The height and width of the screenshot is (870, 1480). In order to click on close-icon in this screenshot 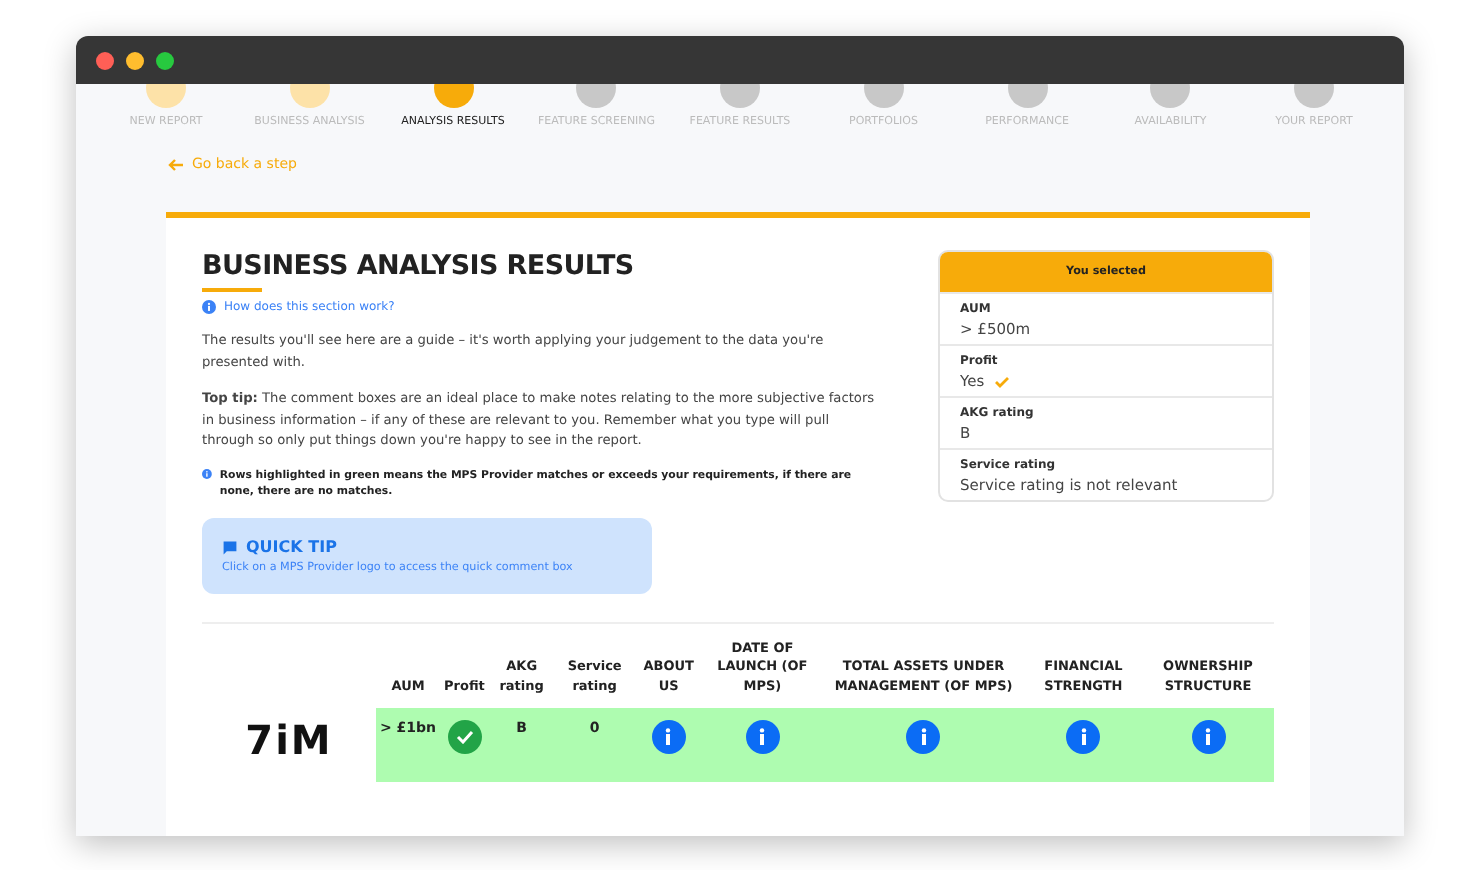, I will do `click(105, 60)`.